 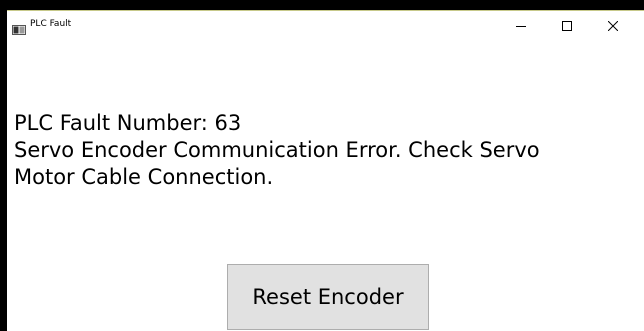 I want to click on maximize-button, so click(x=567, y=26).